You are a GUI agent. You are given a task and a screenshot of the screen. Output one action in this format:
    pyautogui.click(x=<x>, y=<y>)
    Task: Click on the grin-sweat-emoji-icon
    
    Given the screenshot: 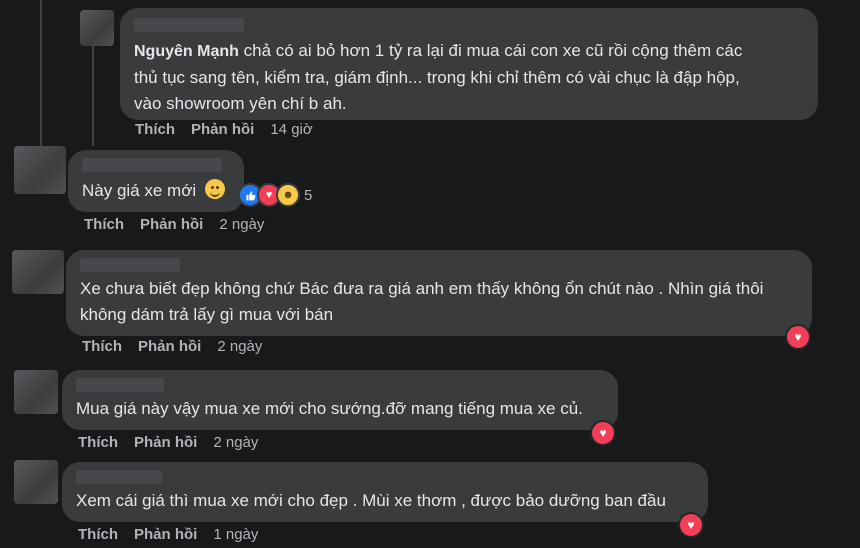 What is the action you would take?
    pyautogui.click(x=214, y=189)
    